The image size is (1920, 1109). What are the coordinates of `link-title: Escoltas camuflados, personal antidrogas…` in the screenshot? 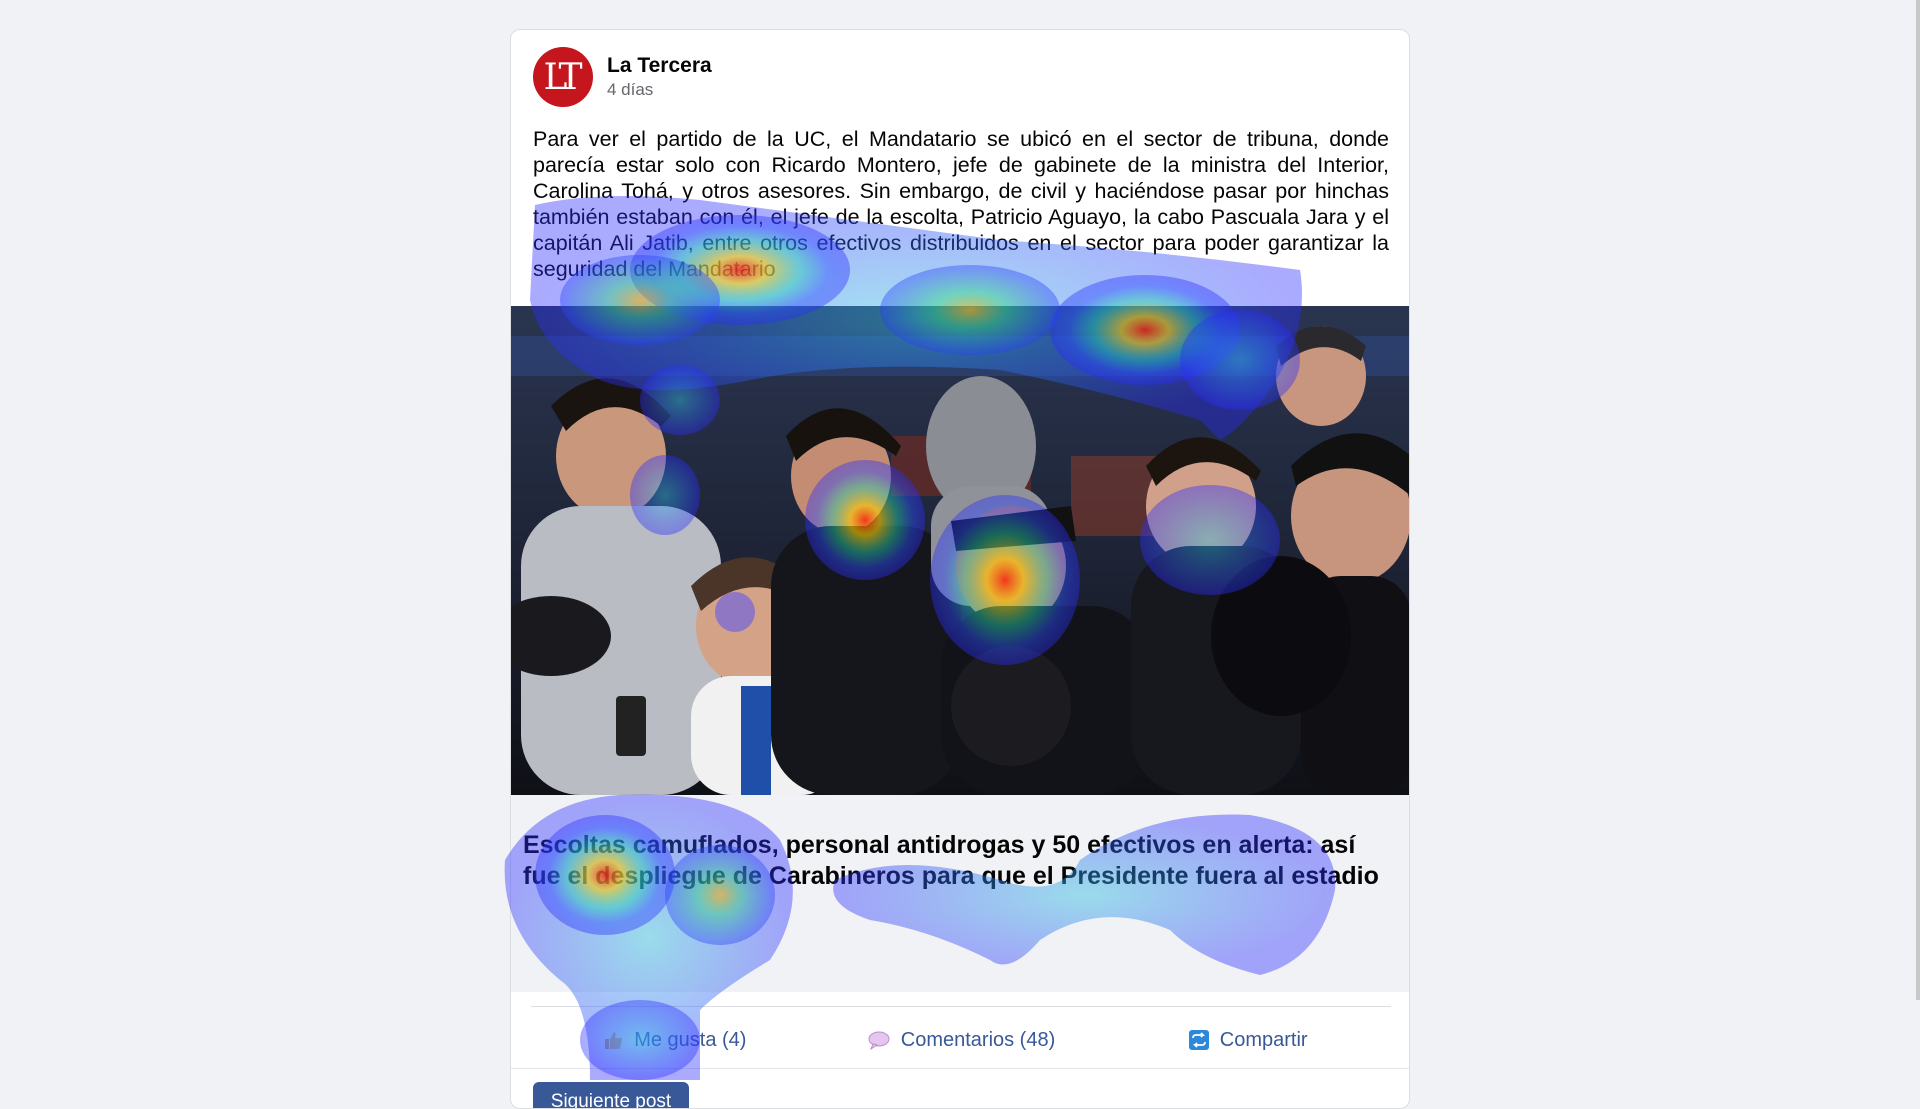 It's located at (959, 861).